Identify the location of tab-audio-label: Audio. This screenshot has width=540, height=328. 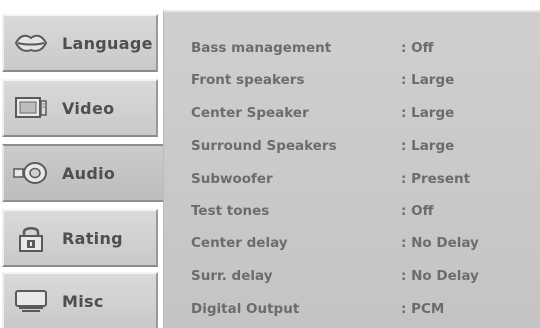
(89, 173).